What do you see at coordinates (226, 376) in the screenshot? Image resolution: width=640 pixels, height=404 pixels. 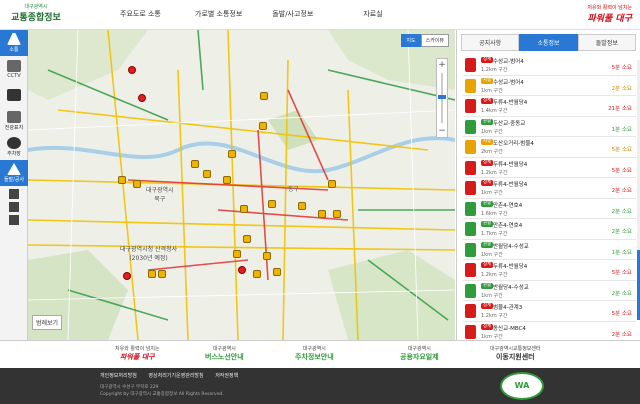 I see `footer-copyright-policy-link: 저작권정책` at bounding box center [226, 376].